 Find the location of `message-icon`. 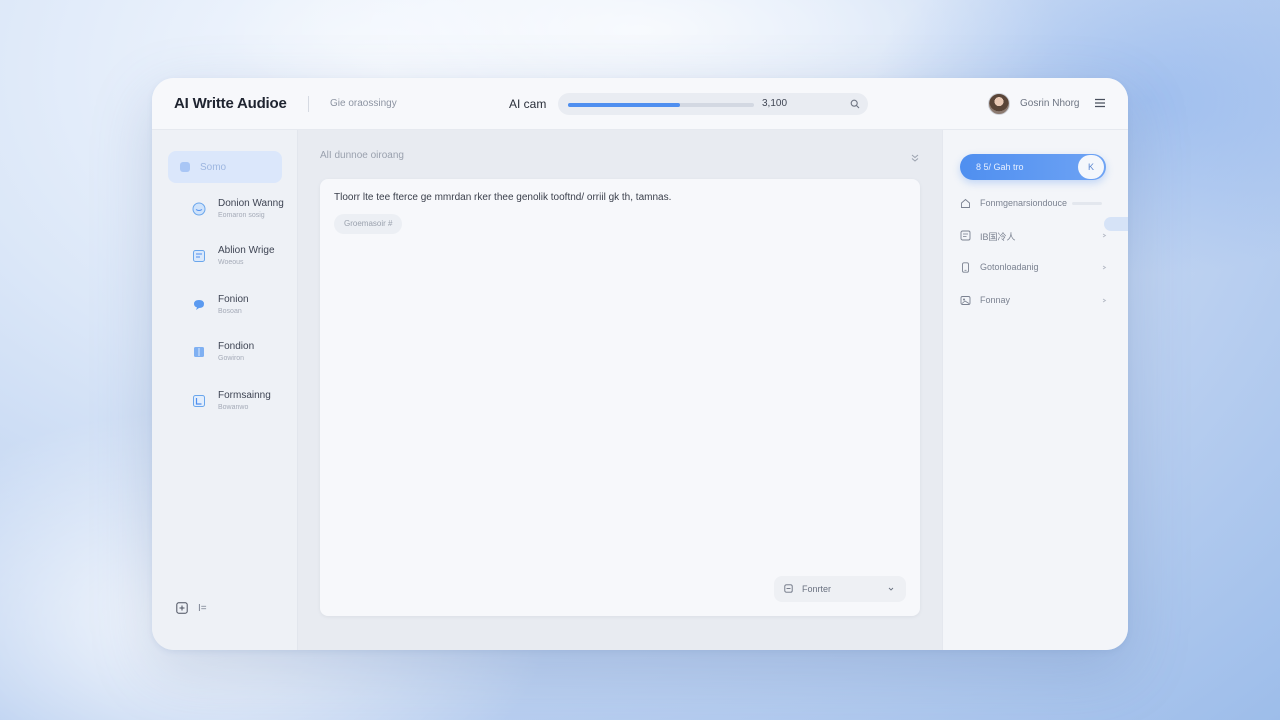

message-icon is located at coordinates (199, 305).